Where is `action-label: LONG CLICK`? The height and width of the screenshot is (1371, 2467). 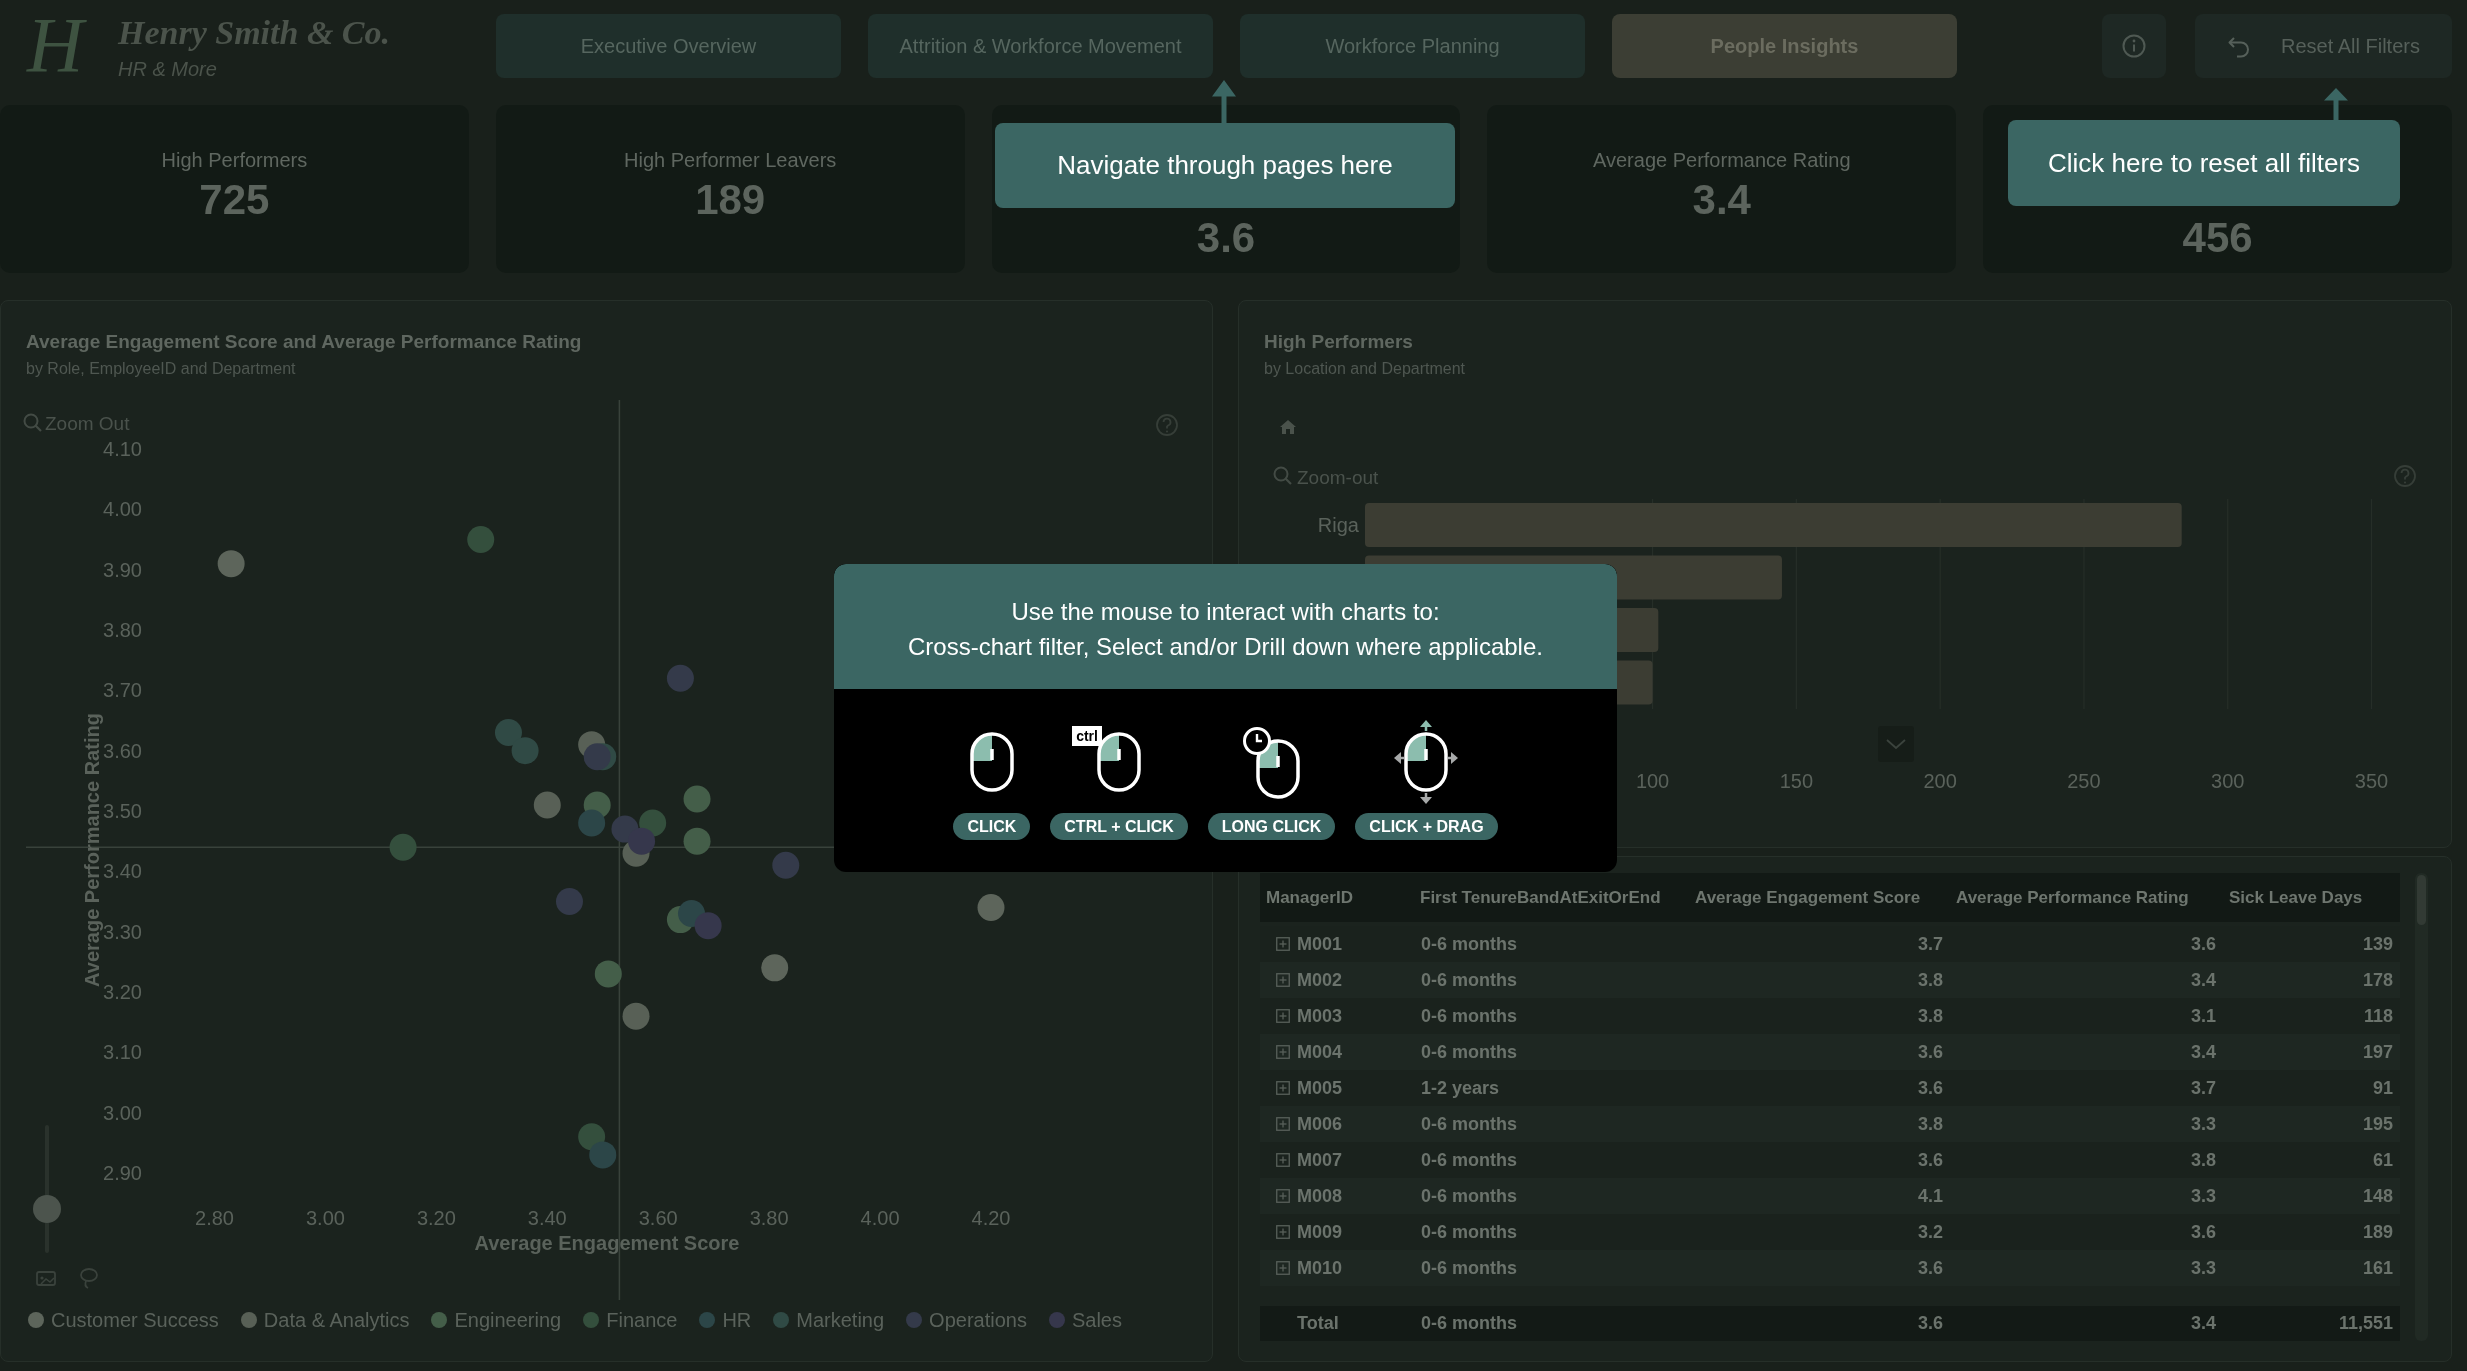
action-label: LONG CLICK is located at coordinates (1271, 826).